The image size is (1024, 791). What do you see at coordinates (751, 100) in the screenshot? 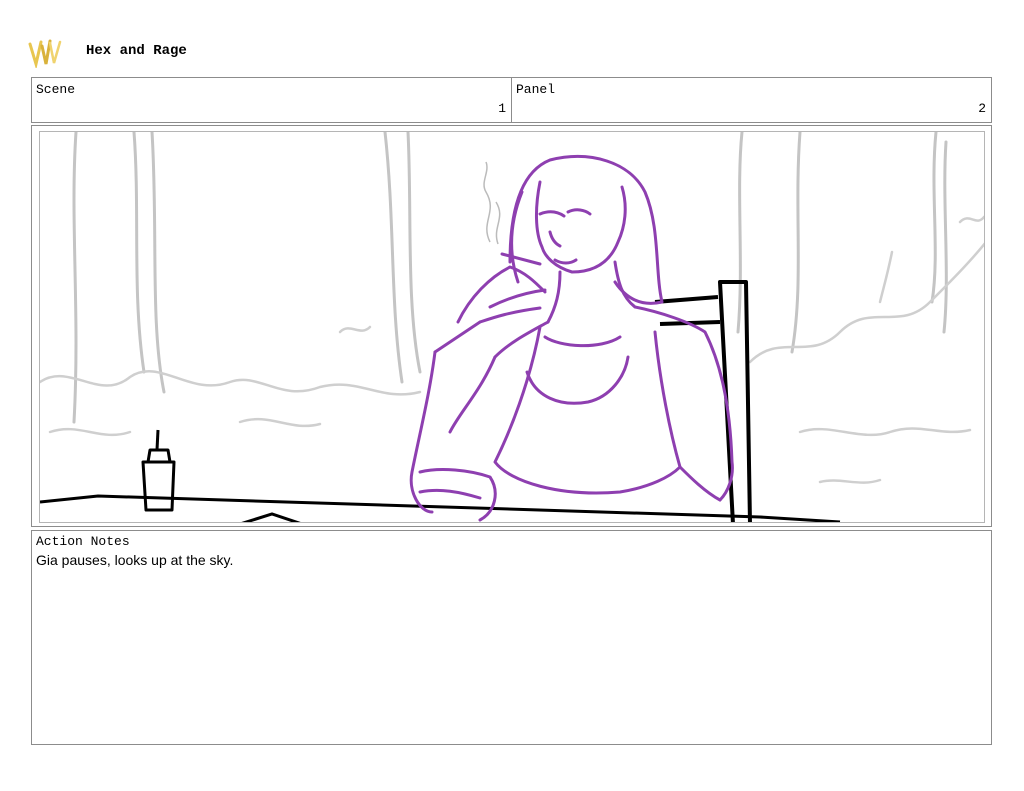
I see `panel-field: Panel 2` at bounding box center [751, 100].